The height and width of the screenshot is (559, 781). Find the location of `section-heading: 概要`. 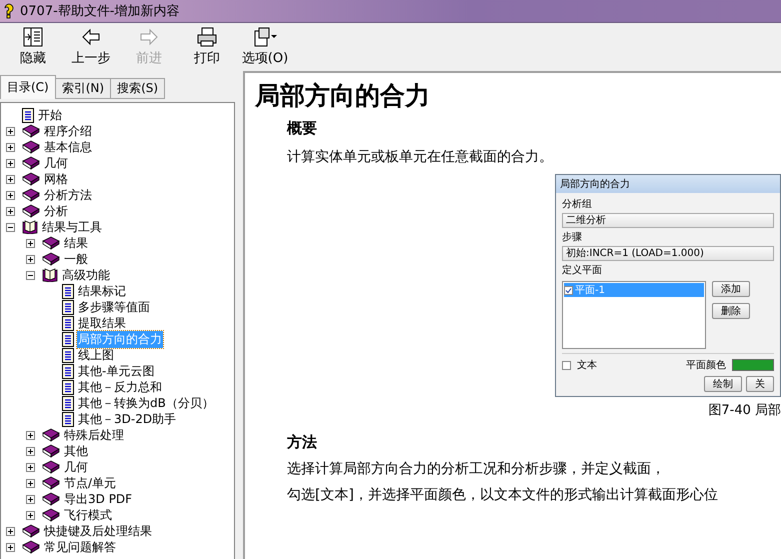

section-heading: 概要 is located at coordinates (302, 128).